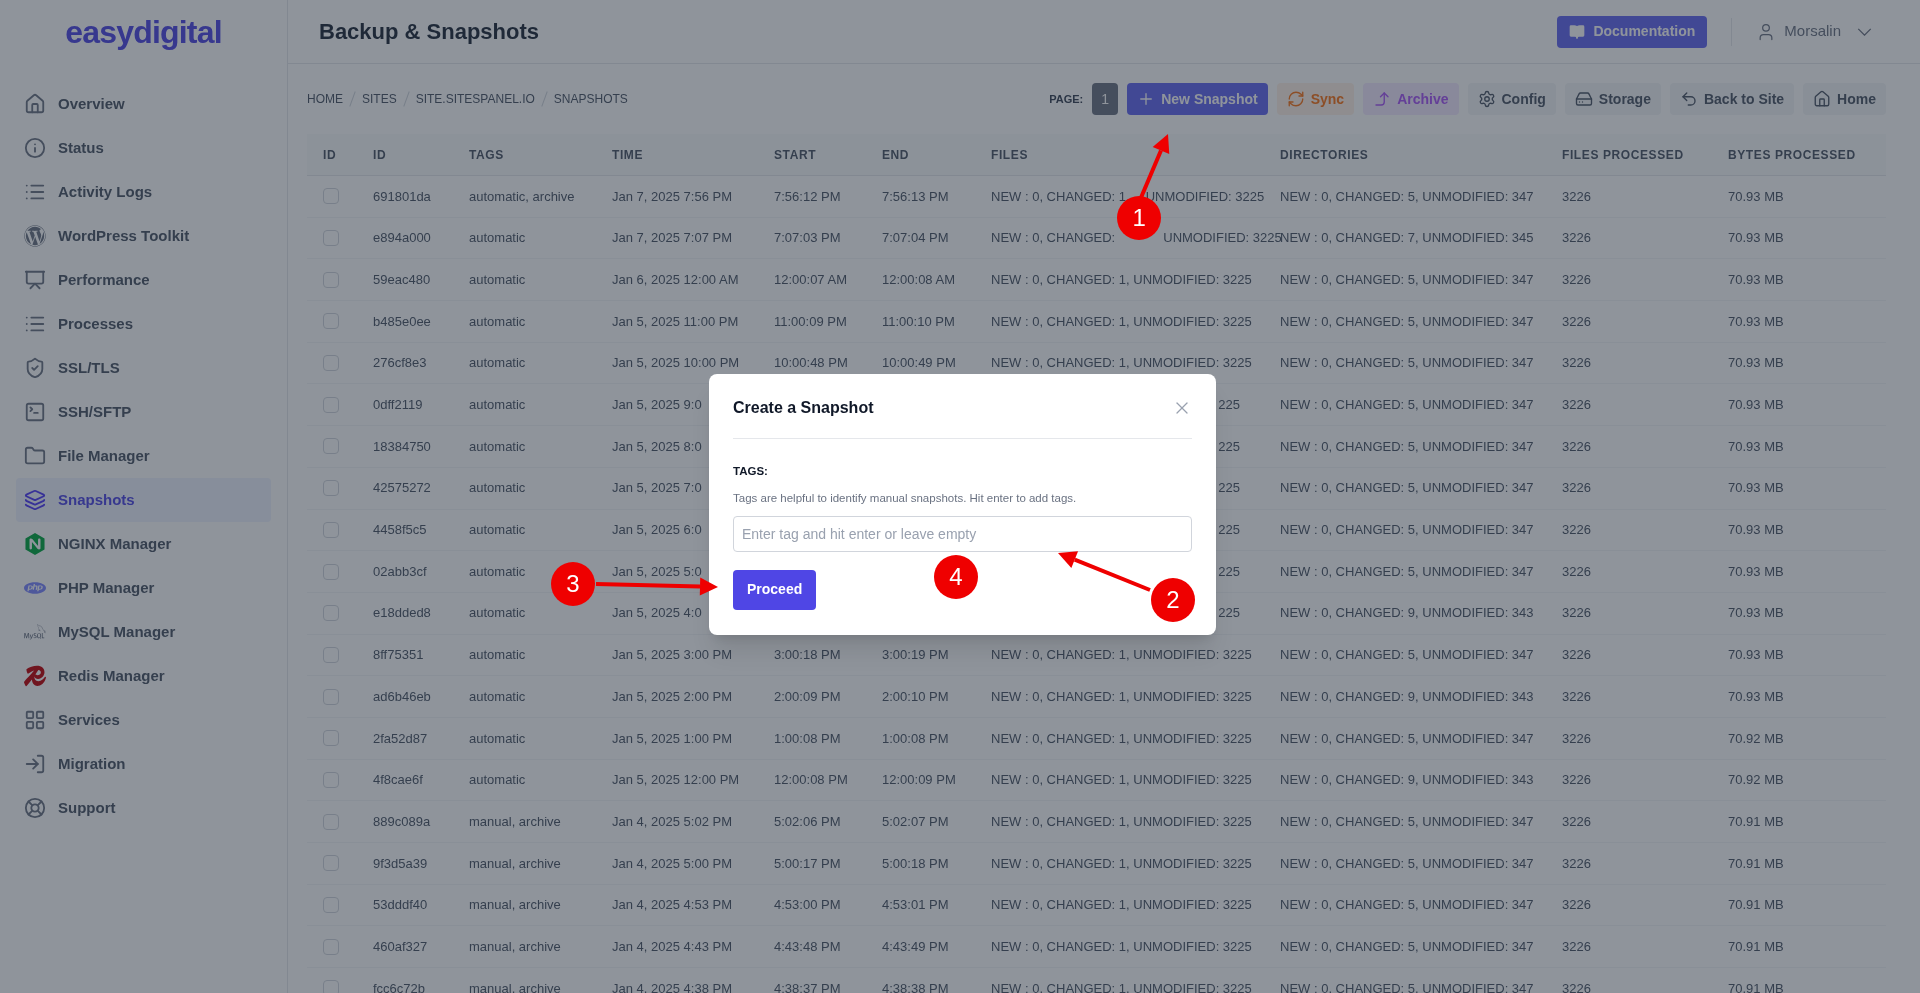 This screenshot has height=993, width=1920. Describe the element at coordinates (379, 99) in the screenshot. I see `breadcrumb-link: SITES` at that location.